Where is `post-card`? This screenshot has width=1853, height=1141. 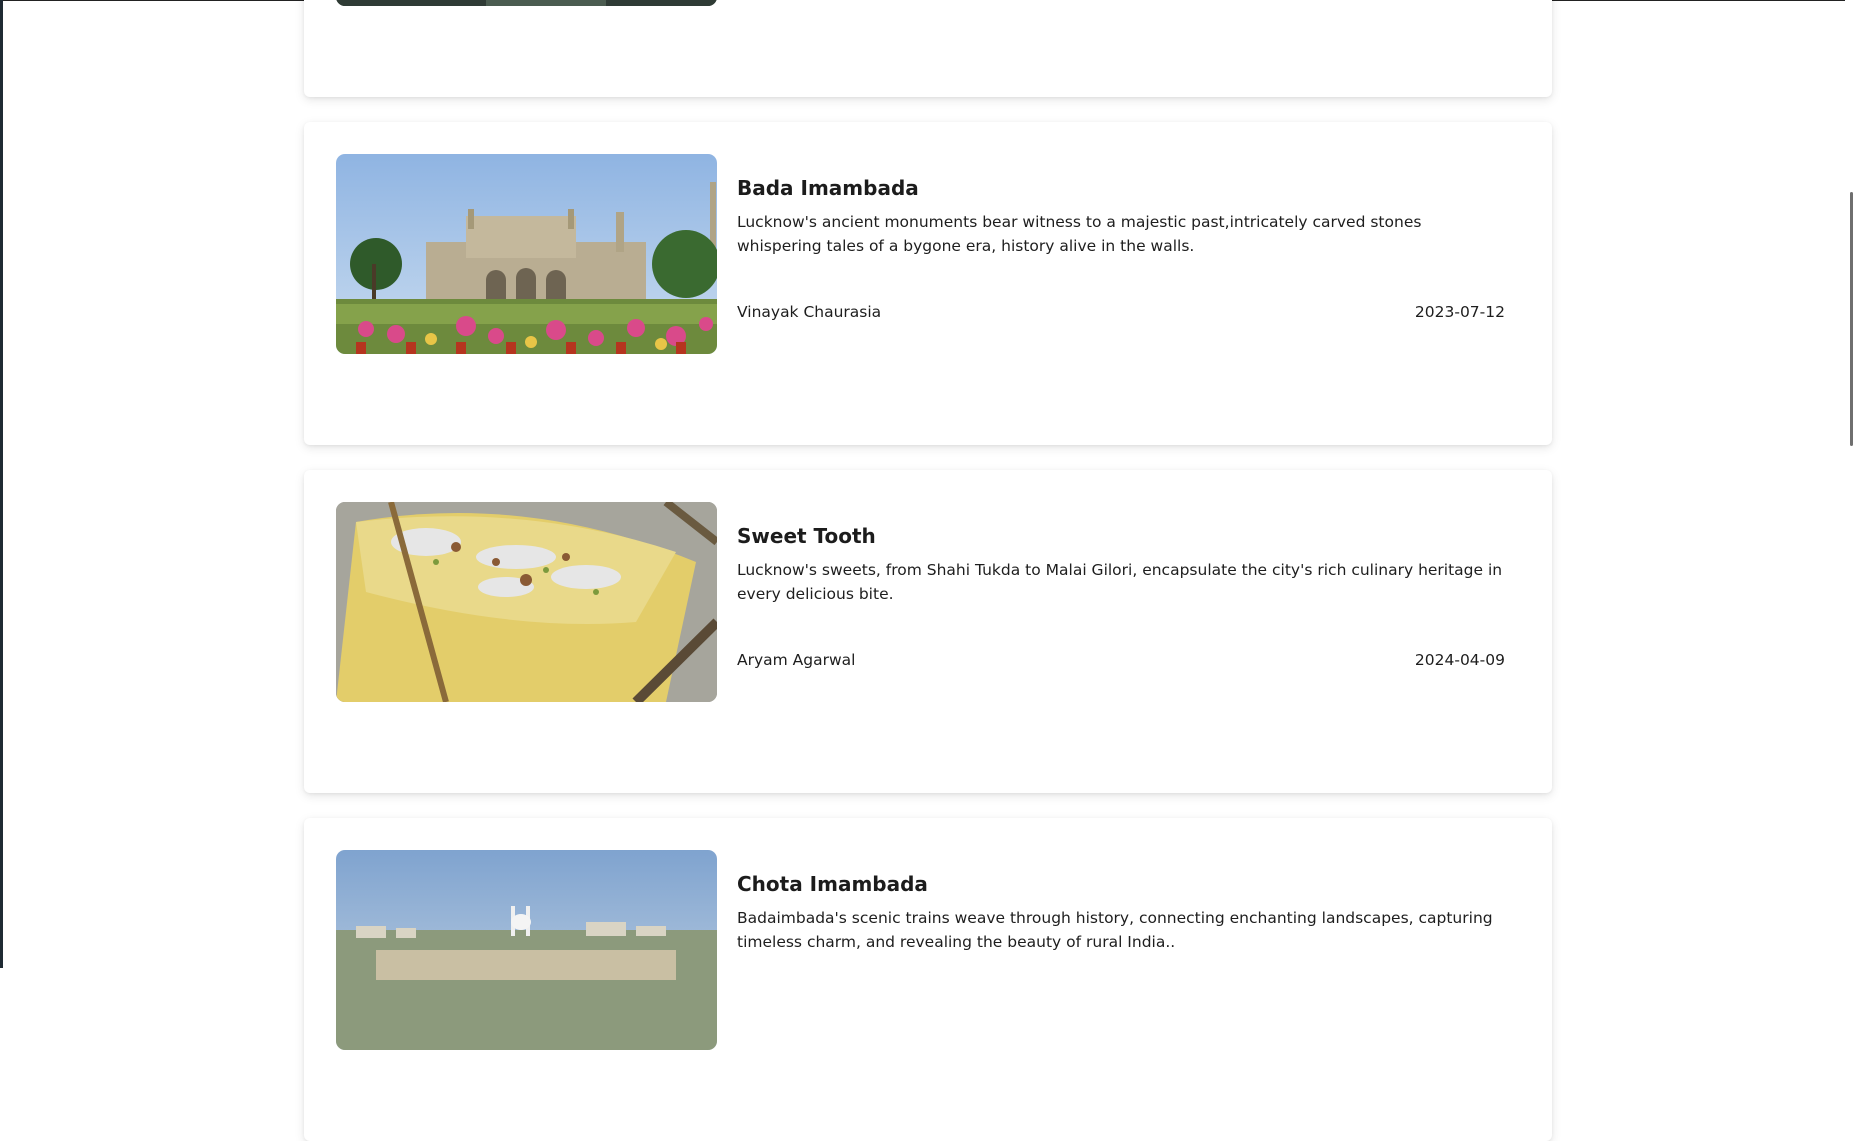
post-card is located at coordinates (928, 48).